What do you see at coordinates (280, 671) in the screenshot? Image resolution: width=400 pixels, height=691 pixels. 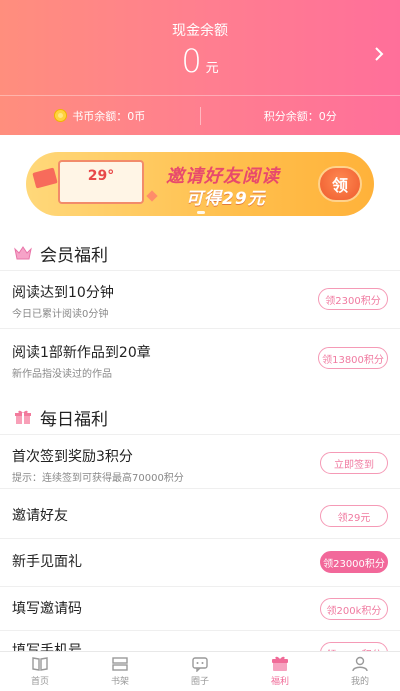 I see `tab-welfare: 福利` at bounding box center [280, 671].